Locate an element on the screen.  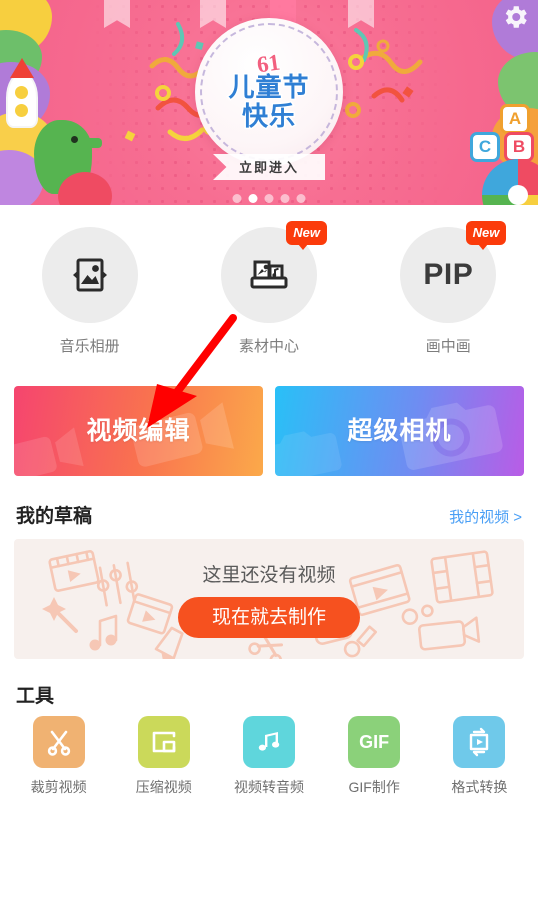
badge-line-2: 快乐 is located at coordinates (268, 115).